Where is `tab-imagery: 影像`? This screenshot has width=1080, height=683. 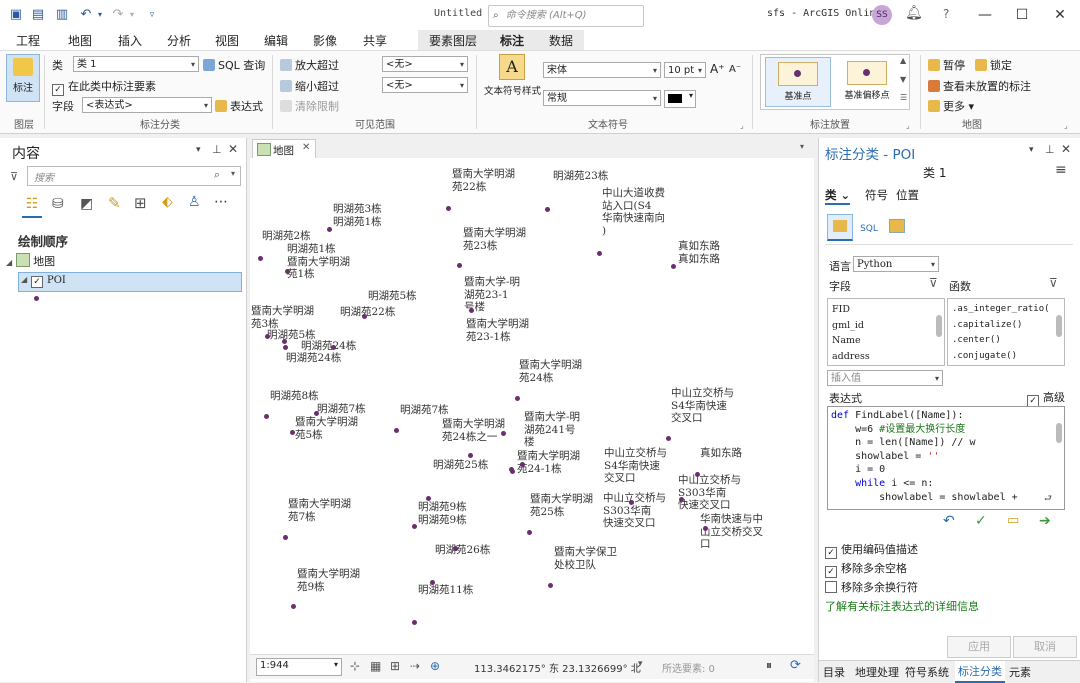 tab-imagery: 影像 is located at coordinates (325, 40).